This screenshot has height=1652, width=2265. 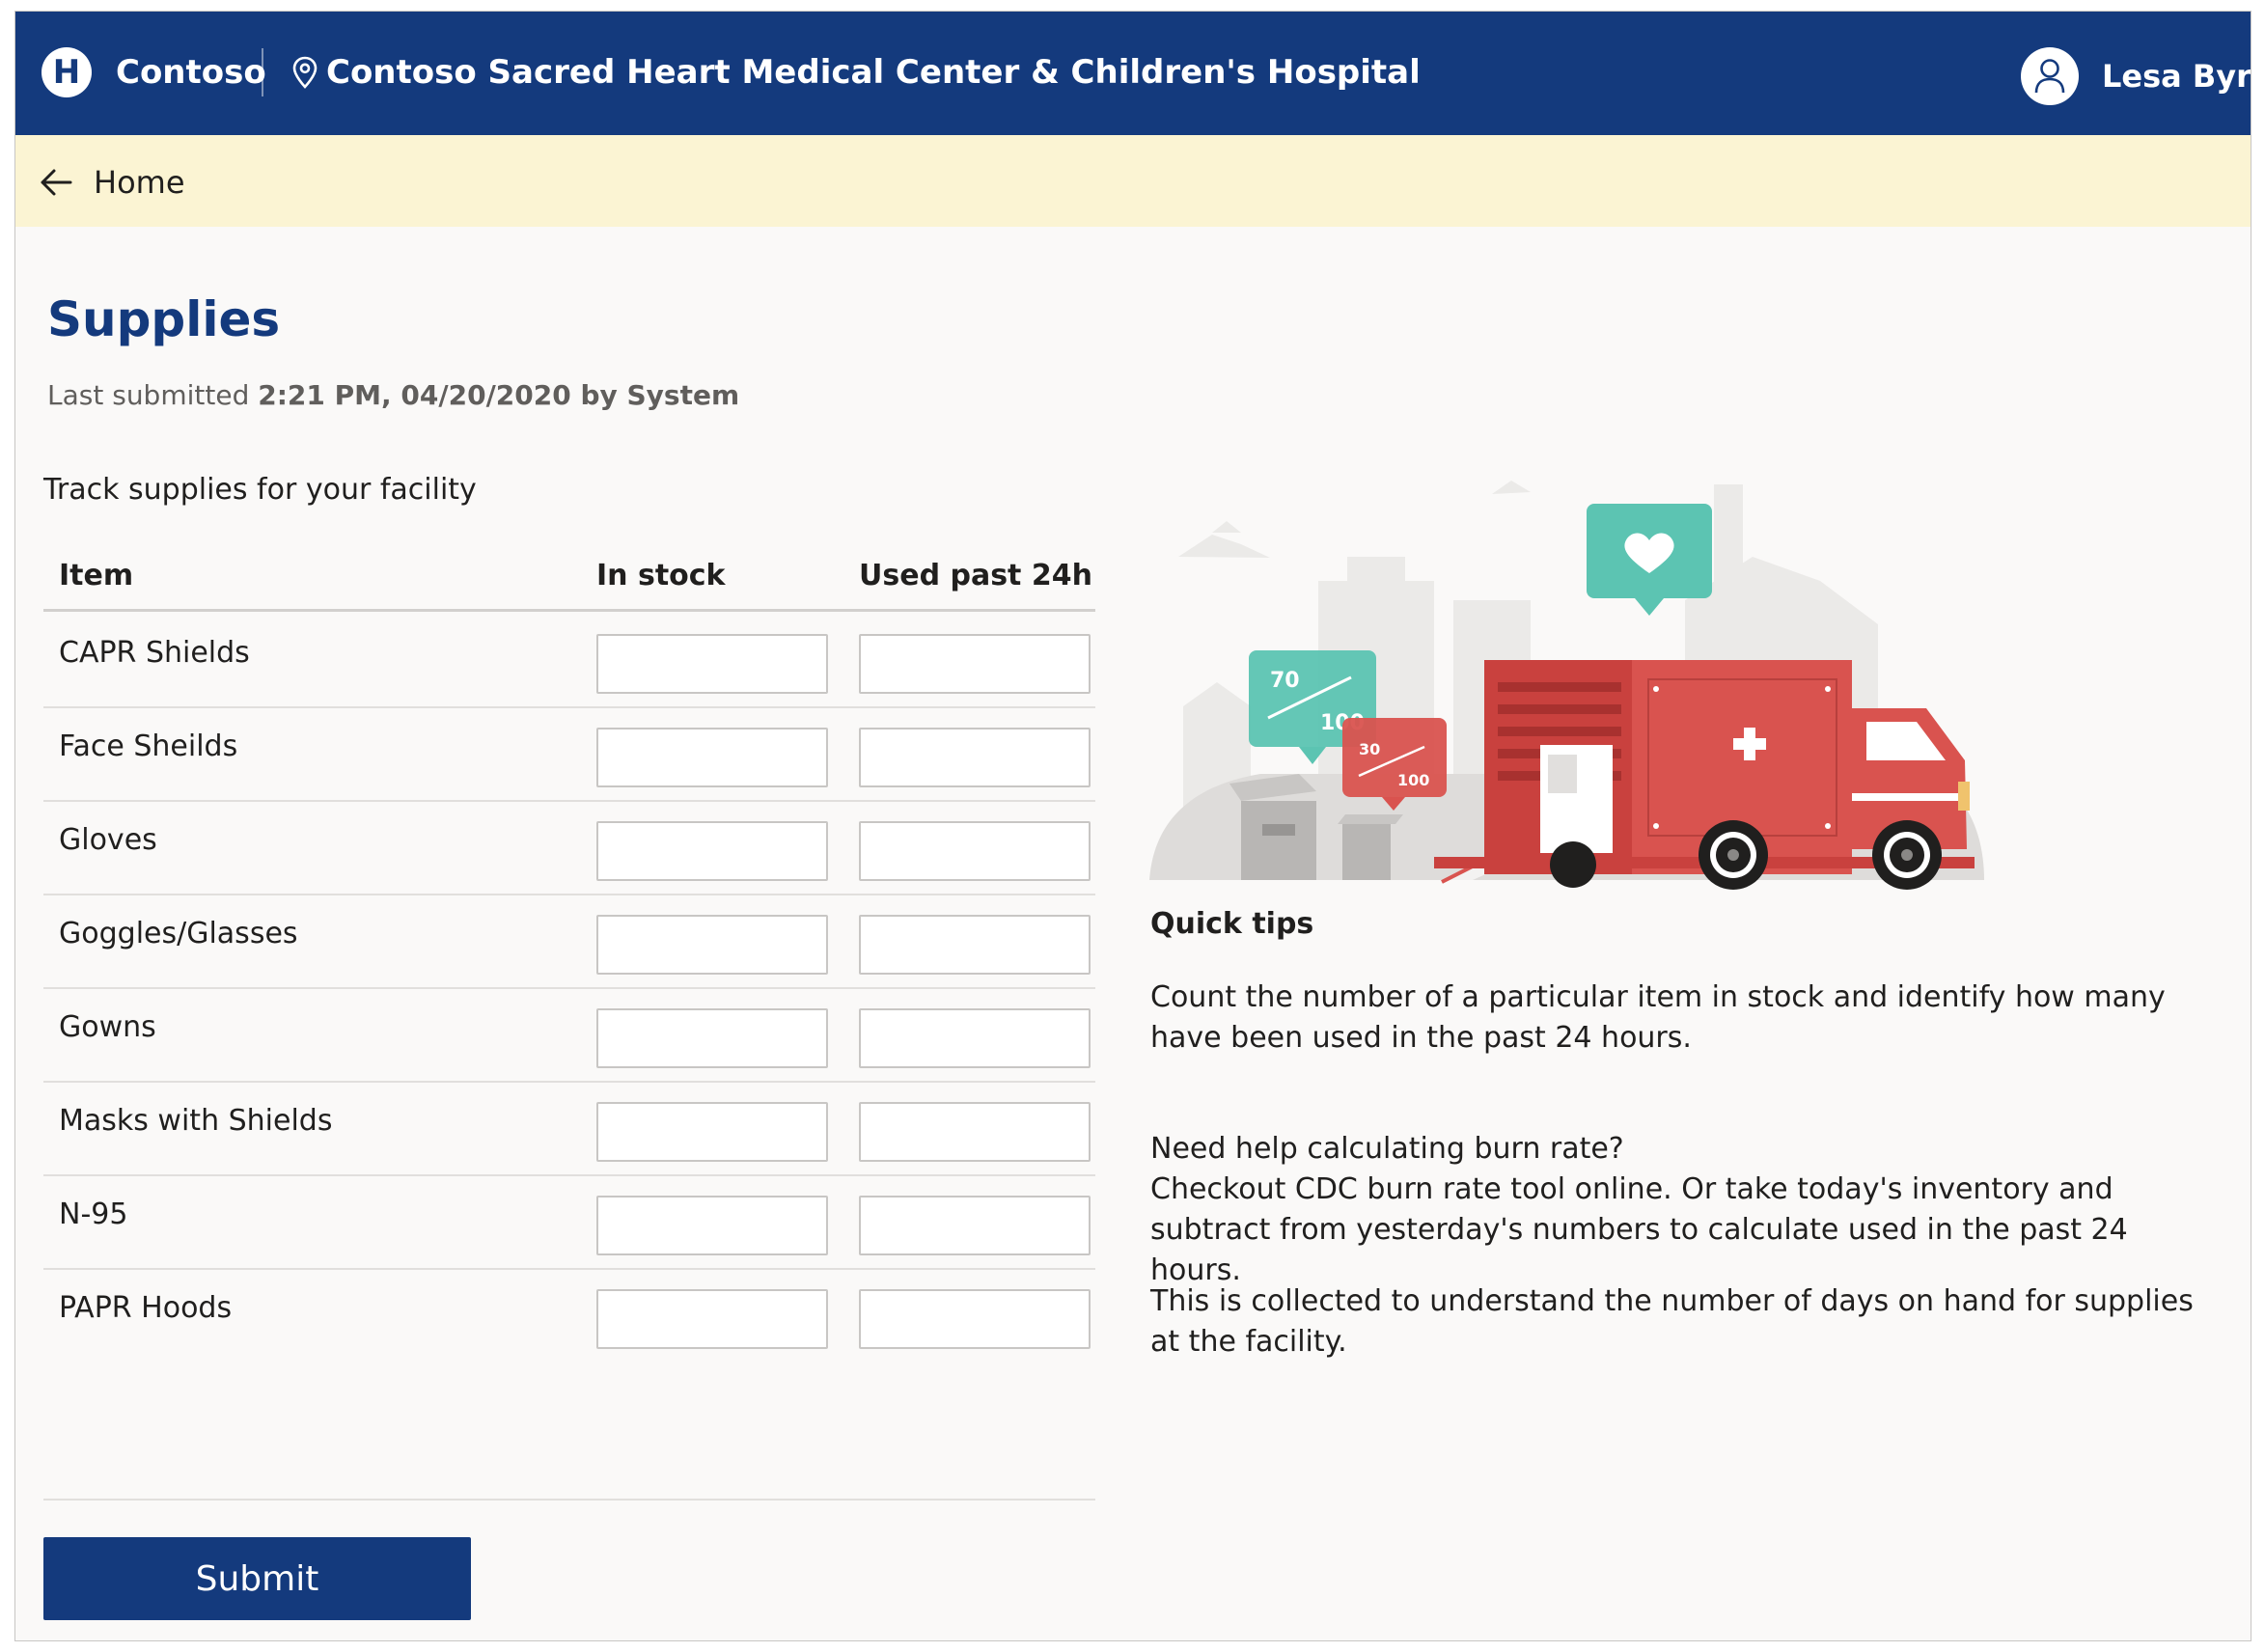 I want to click on table-row: Gowns, so click(x=569, y=1036).